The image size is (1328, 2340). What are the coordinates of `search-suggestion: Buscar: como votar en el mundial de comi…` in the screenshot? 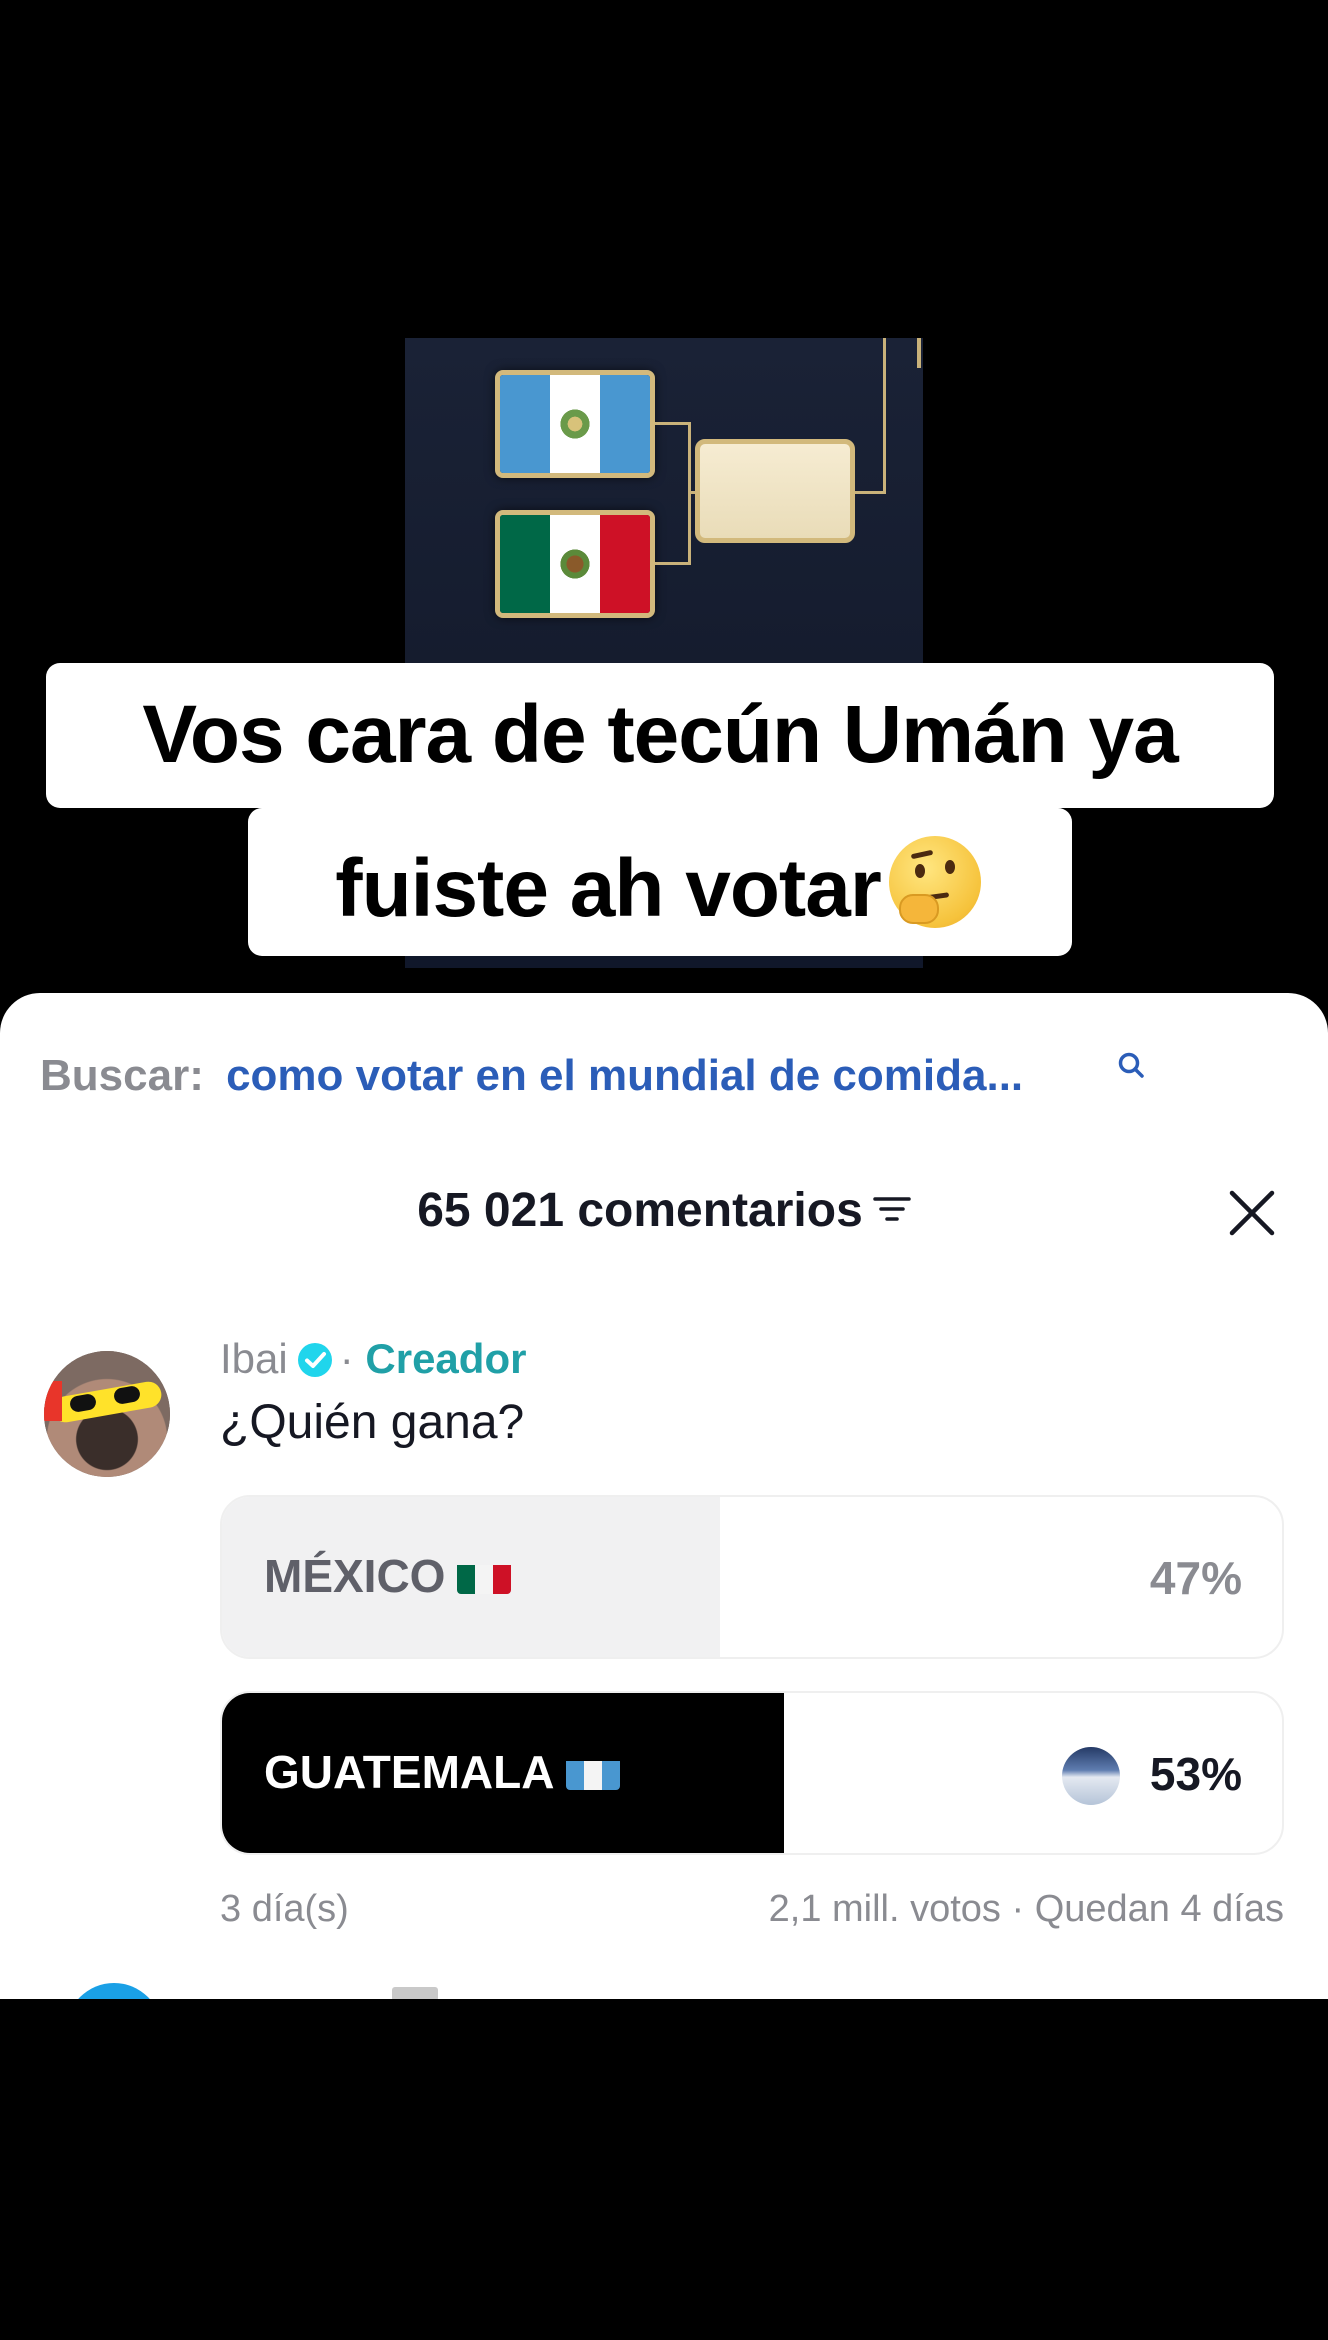 It's located at (531, 1076).